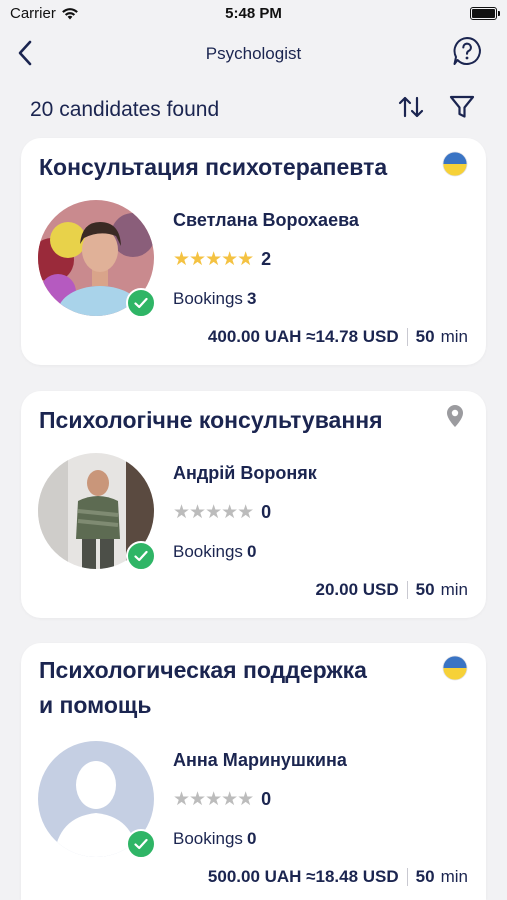 Image resolution: width=507 pixels, height=900 pixels. Describe the element at coordinates (251, 298) in the screenshot. I see `bookings-count: 3` at that location.